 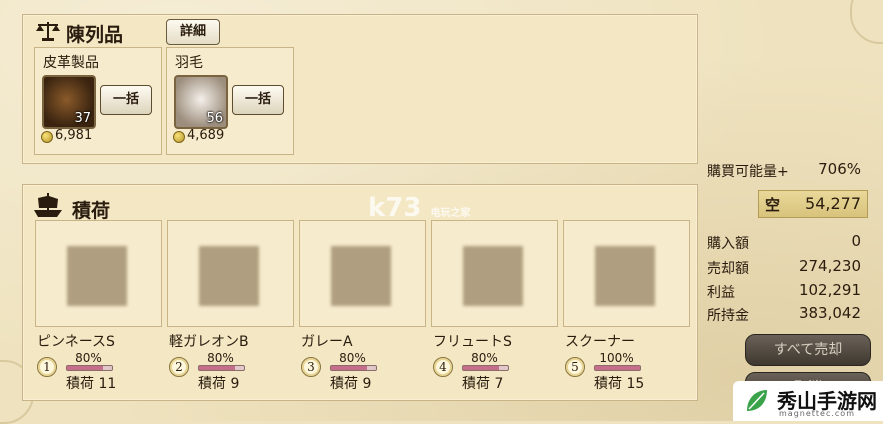 I want to click on leaf-logo-icon, so click(x=757, y=403).